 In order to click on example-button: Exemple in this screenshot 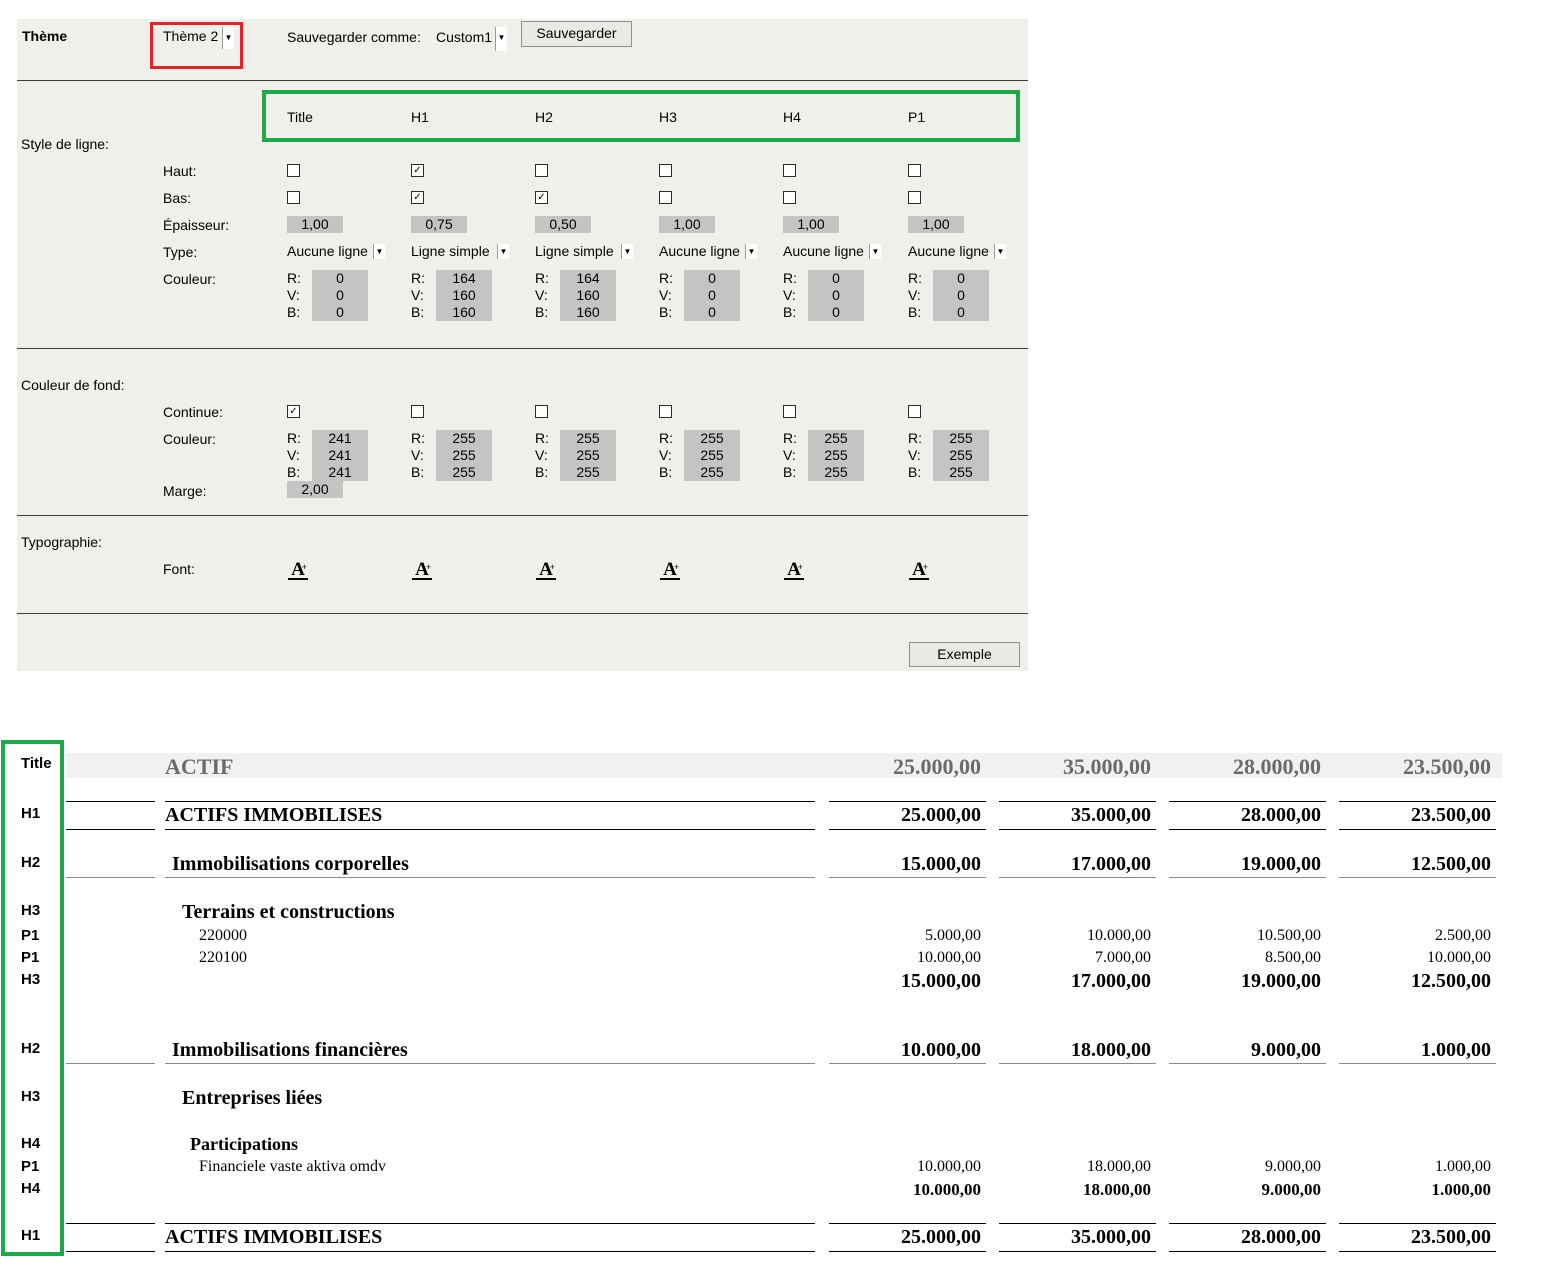, I will do `click(964, 654)`.